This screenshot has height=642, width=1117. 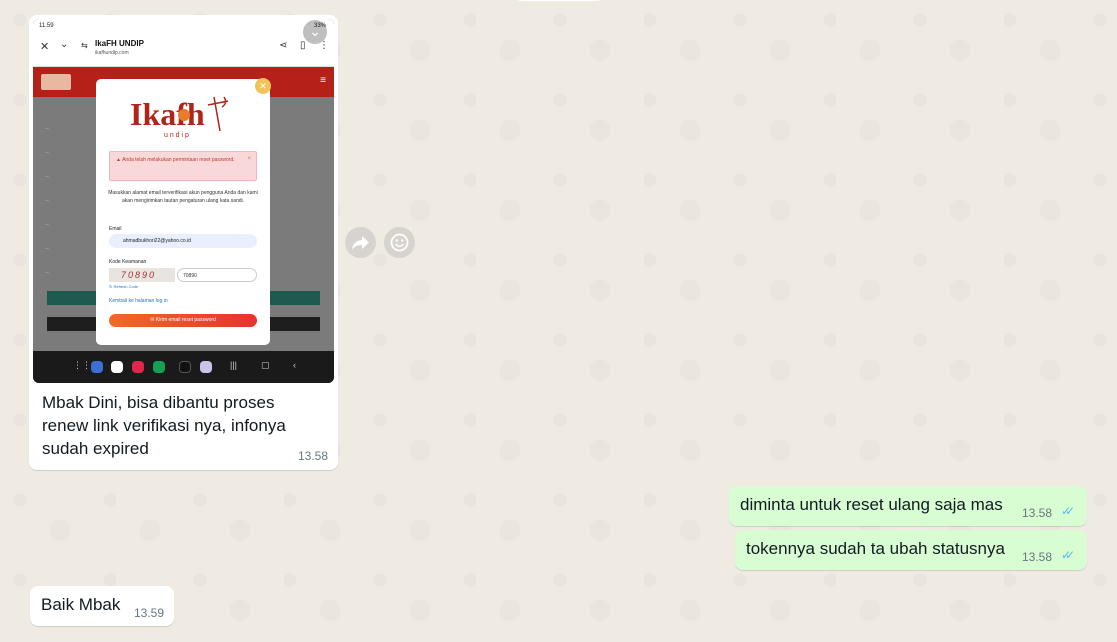 What do you see at coordinates (149, 613) in the screenshot?
I see `message-time: 13.59` at bounding box center [149, 613].